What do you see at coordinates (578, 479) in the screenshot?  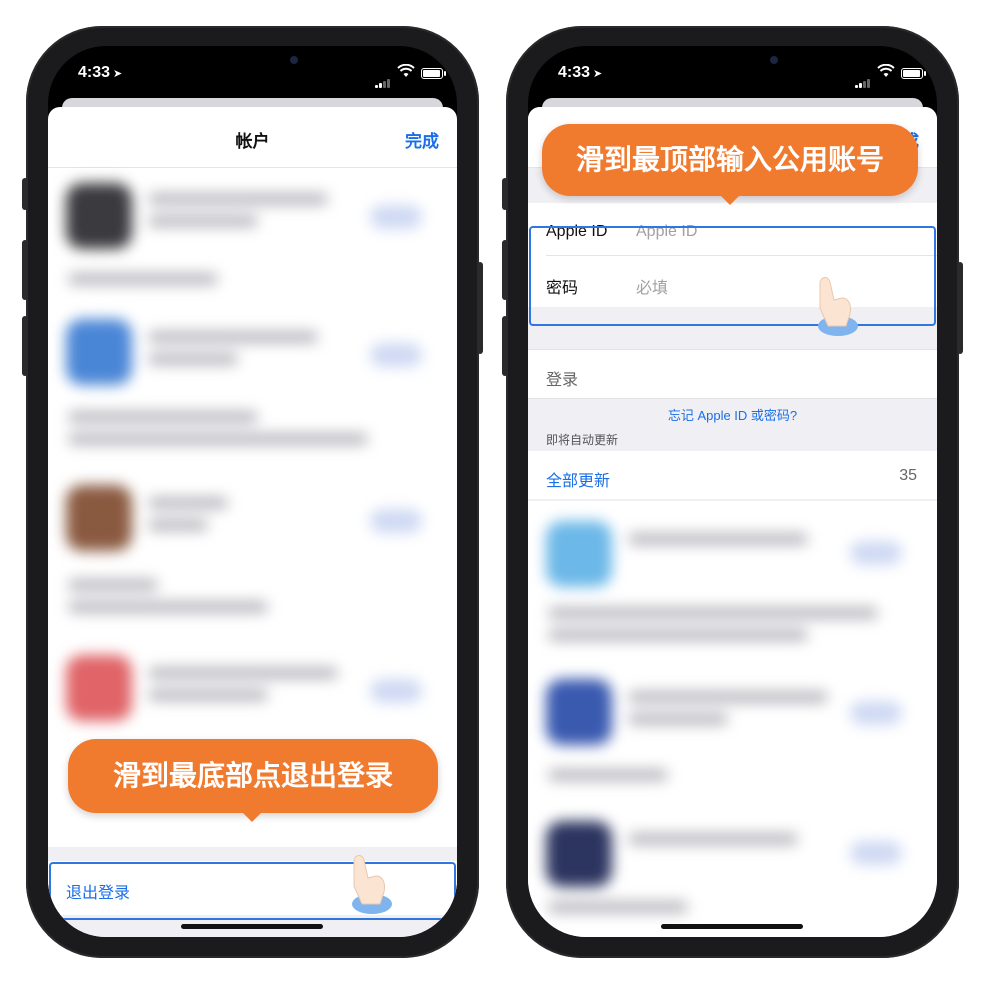 I see `update-all-button: 全部更新` at bounding box center [578, 479].